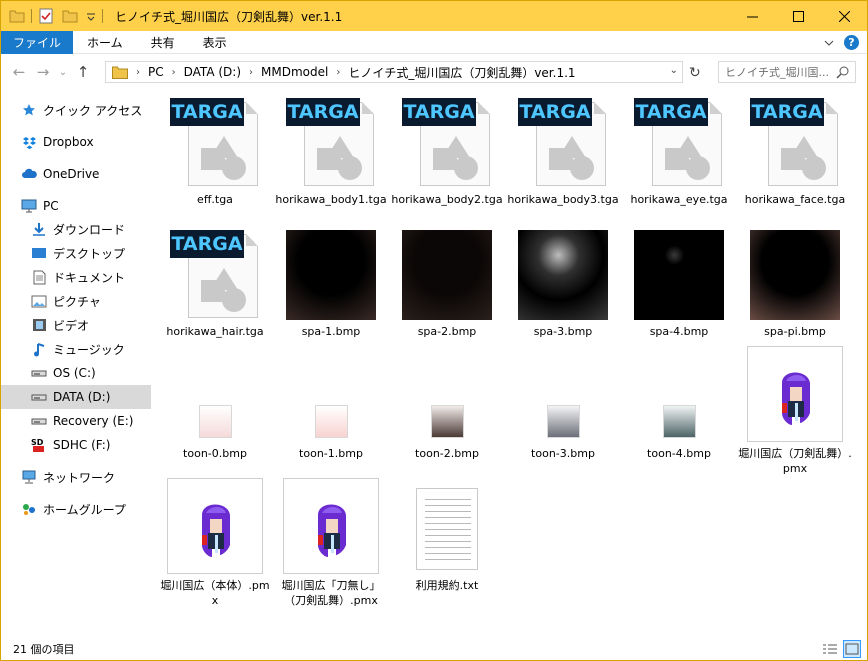  What do you see at coordinates (447, 152) in the screenshot?
I see `file-item: TARGA horikawa_body2.tga` at bounding box center [447, 152].